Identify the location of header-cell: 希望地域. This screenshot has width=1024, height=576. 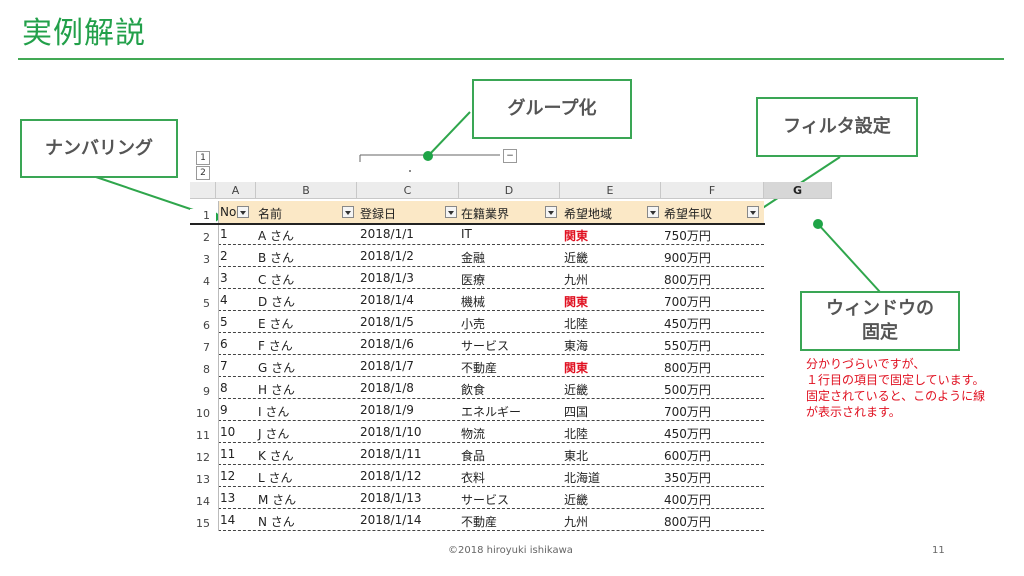
(588, 213).